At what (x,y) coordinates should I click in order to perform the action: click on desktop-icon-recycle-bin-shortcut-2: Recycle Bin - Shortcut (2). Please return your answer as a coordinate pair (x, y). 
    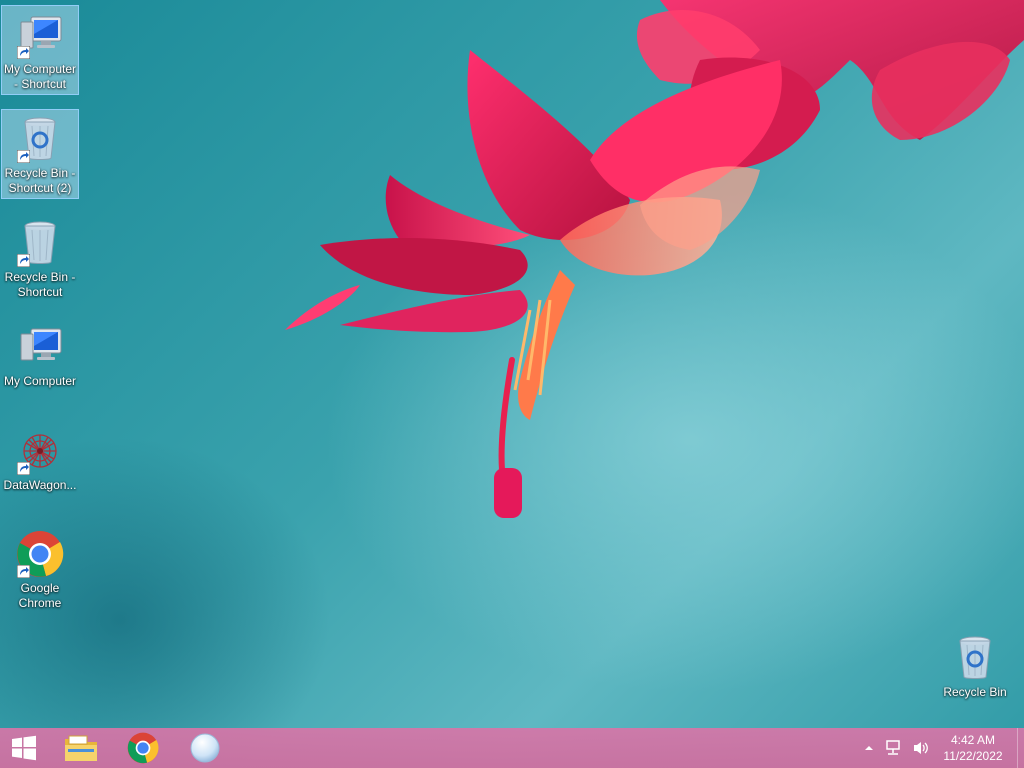
    Looking at the image, I should click on (40, 154).